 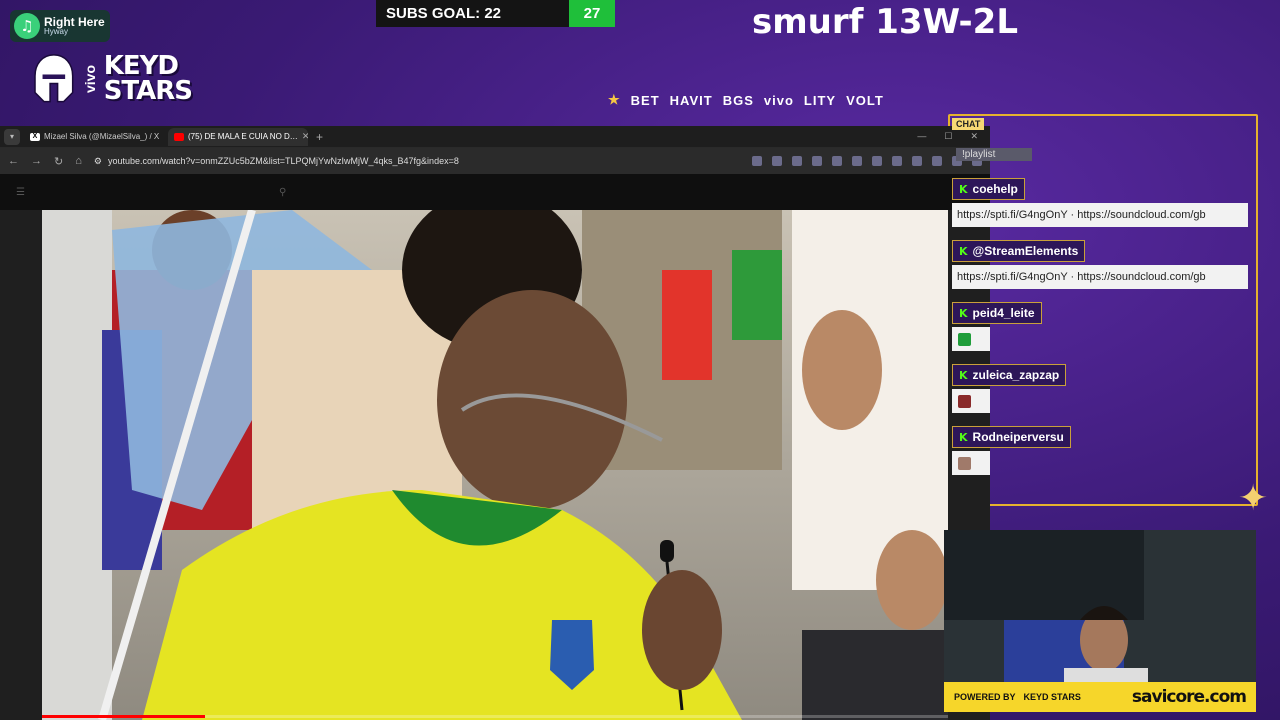 I want to click on username-text: coehelp, so click(x=995, y=189).